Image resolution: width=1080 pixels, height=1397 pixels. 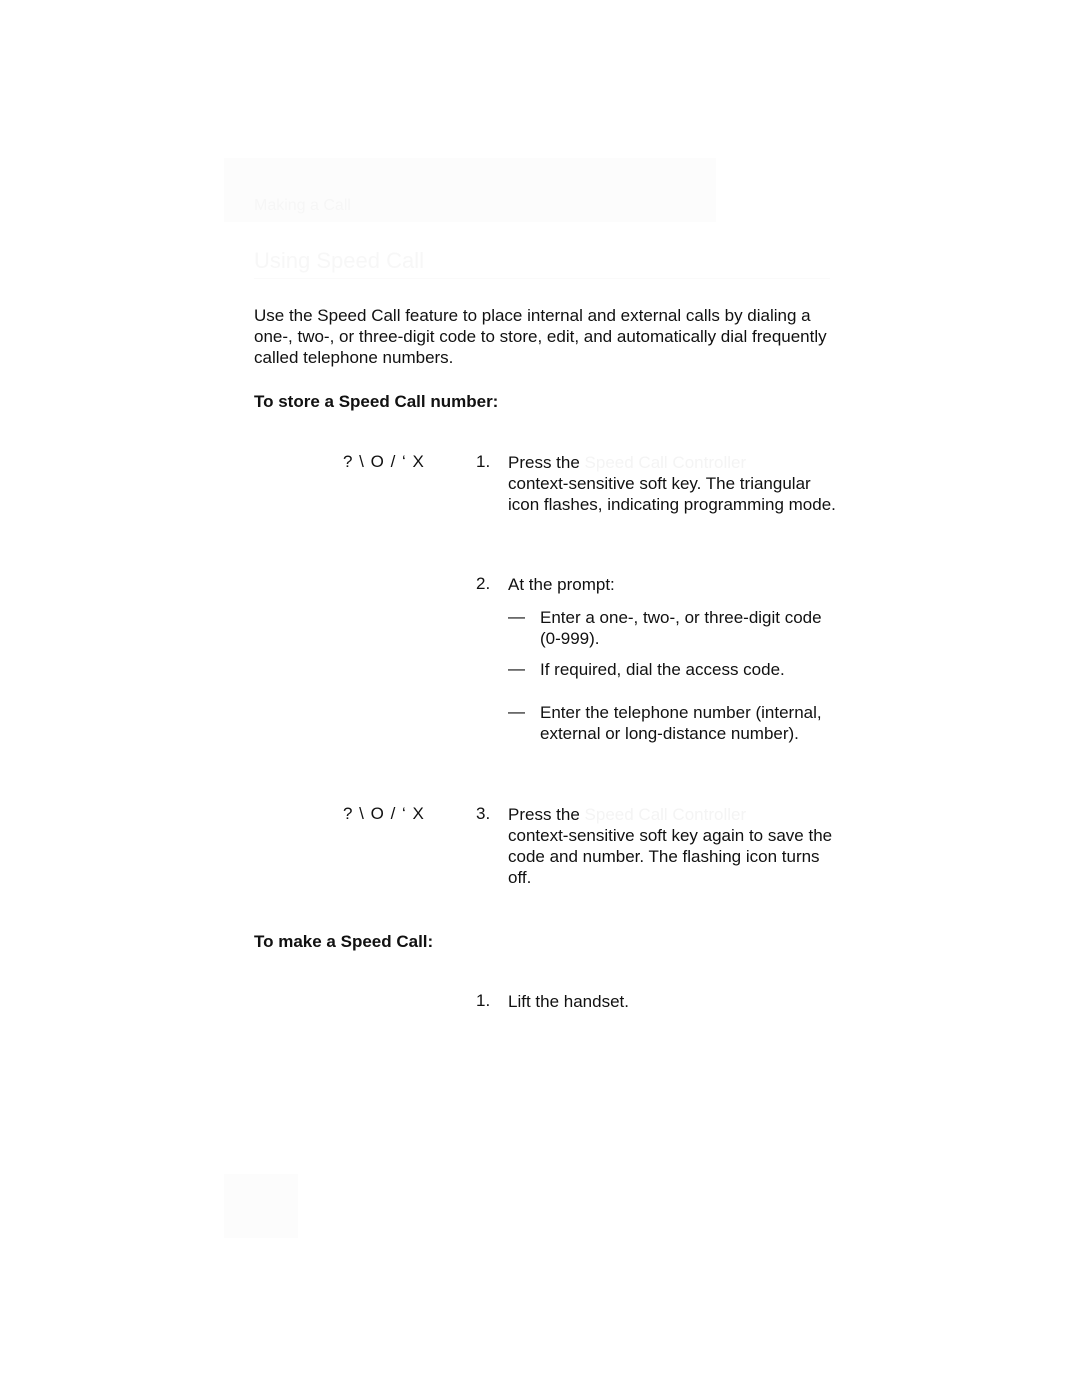 I want to click on section-label: Making a Call, so click(x=302, y=205).